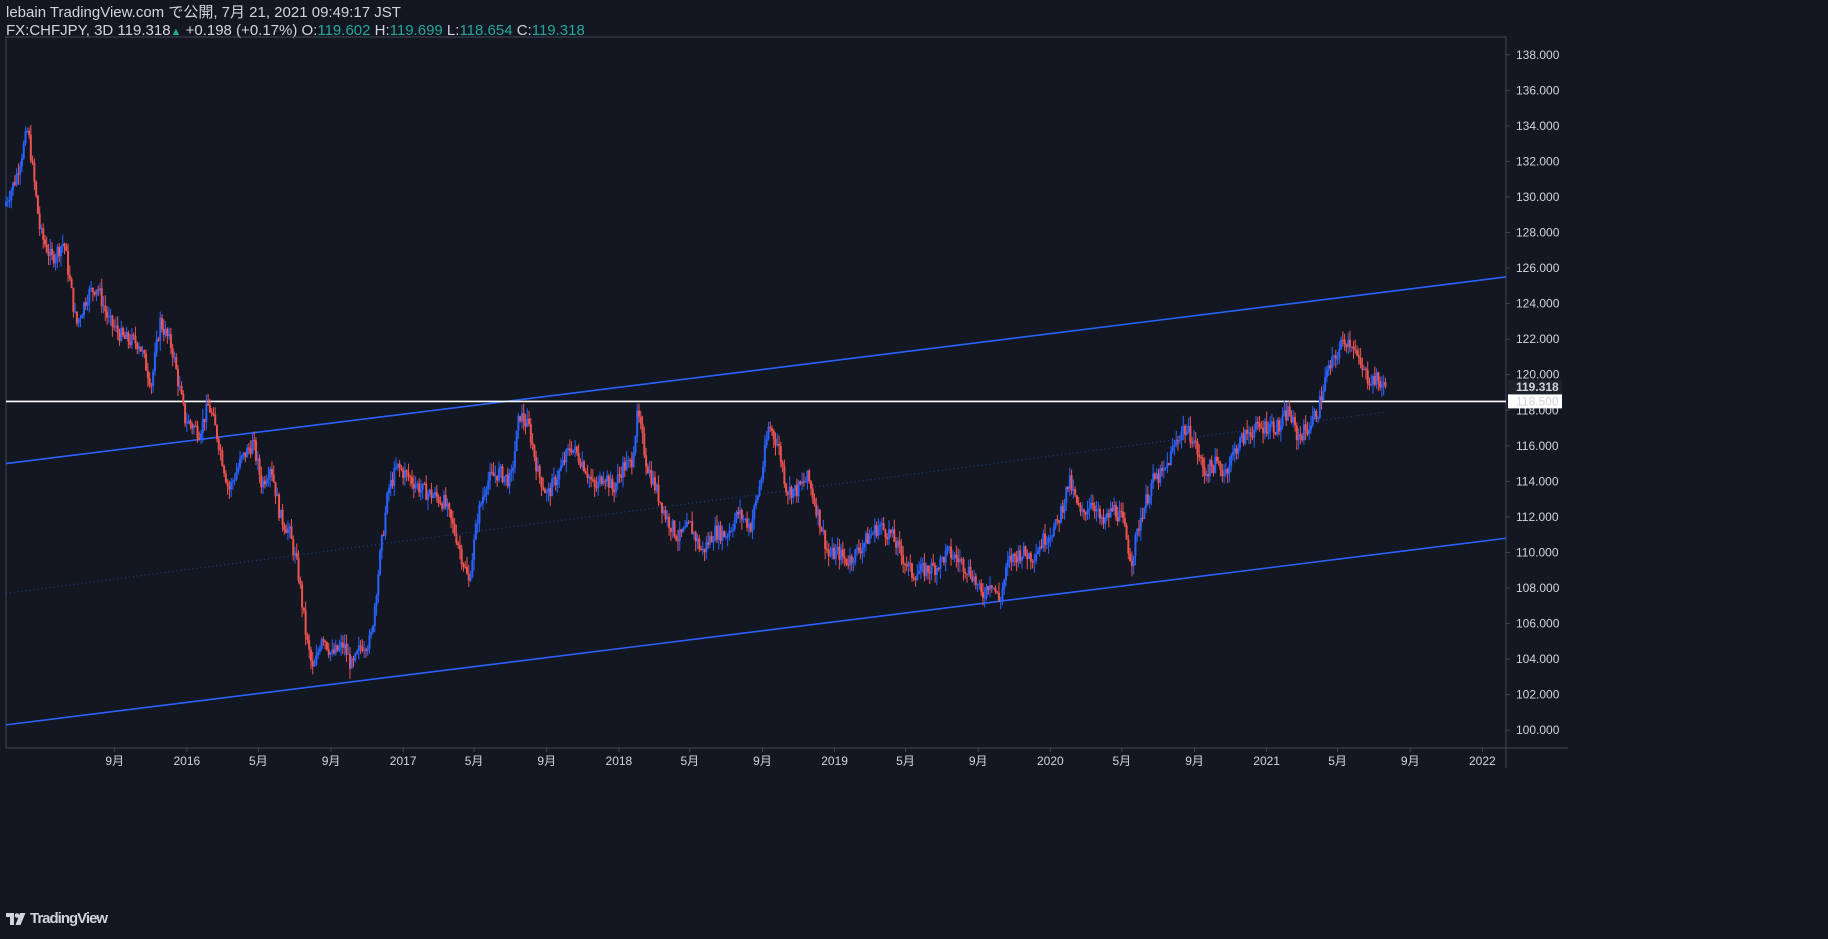  What do you see at coordinates (1538, 730) in the screenshot?
I see `price-tick-label: 100.000` at bounding box center [1538, 730].